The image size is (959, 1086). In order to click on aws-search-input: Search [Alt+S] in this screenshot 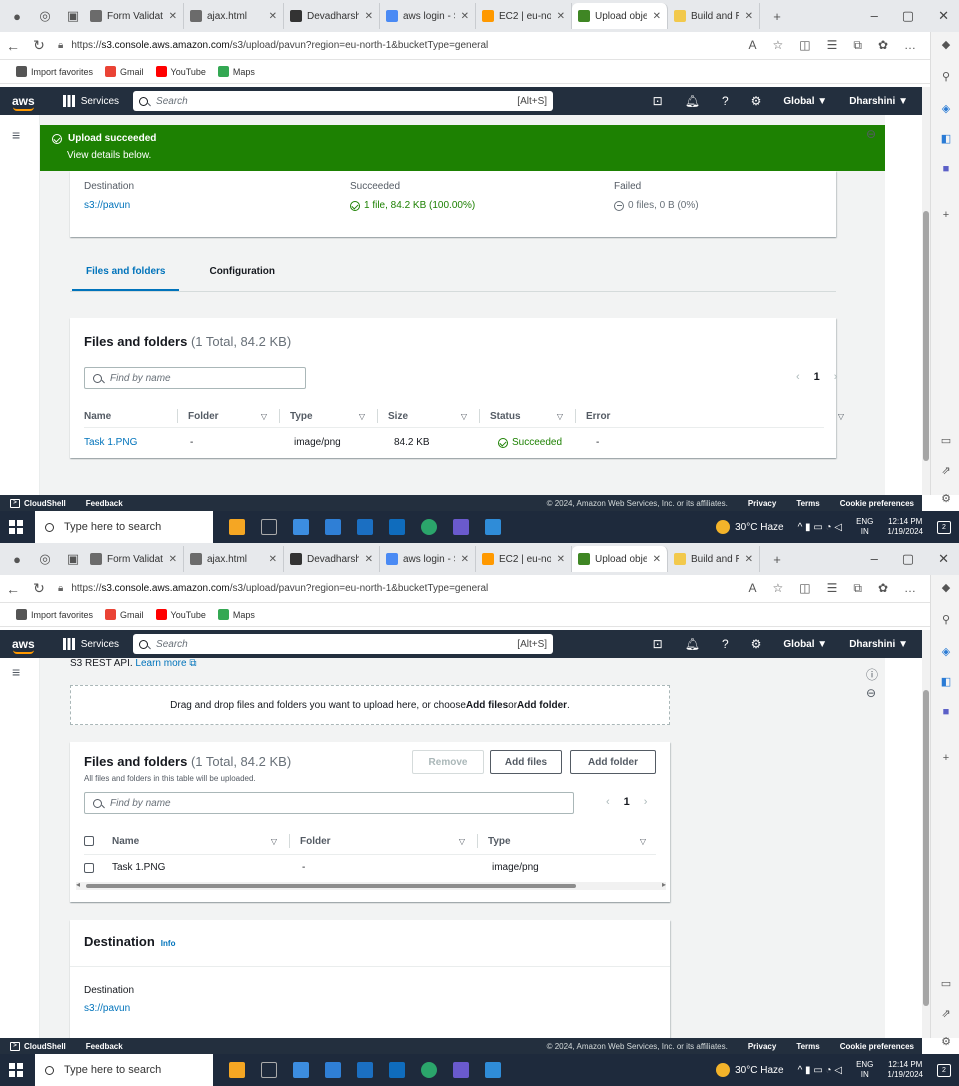, I will do `click(343, 644)`.